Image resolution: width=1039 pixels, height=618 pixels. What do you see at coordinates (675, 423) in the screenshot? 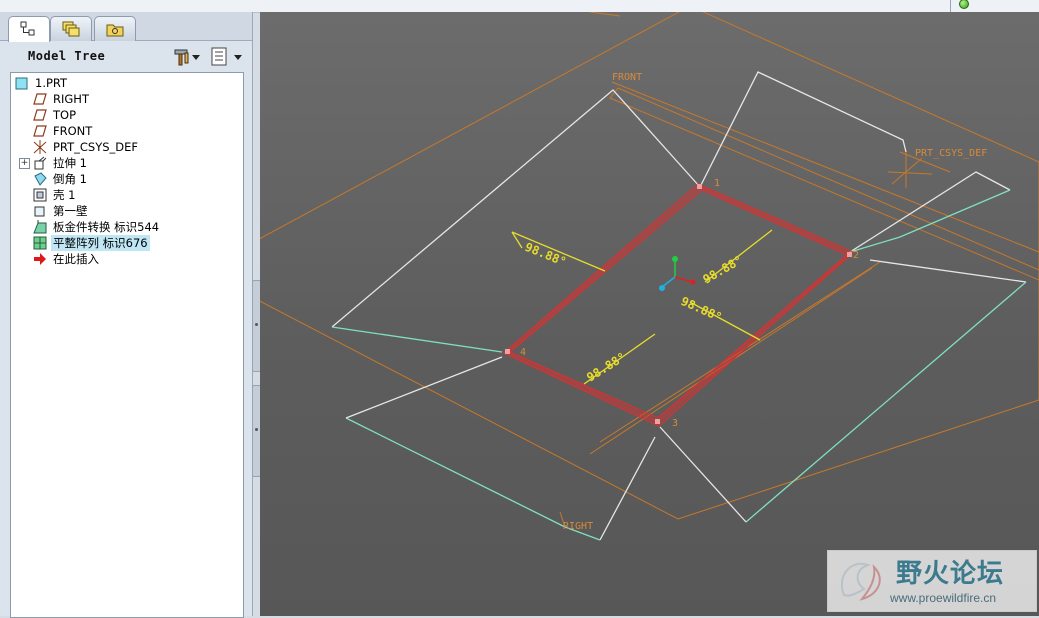
I see `corner-label-3: 3` at bounding box center [675, 423].